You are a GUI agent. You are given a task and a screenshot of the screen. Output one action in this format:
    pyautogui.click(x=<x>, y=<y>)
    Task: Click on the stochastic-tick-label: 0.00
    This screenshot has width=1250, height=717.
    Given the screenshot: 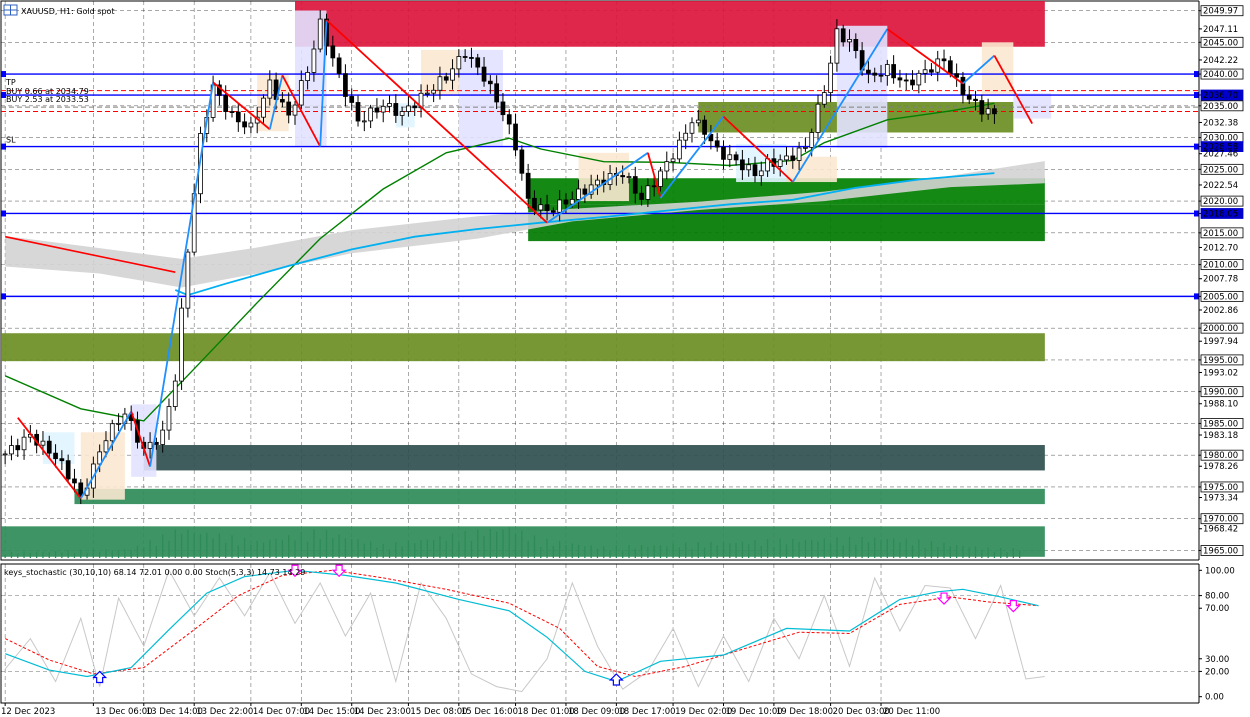 What is the action you would take?
    pyautogui.click(x=1214, y=698)
    